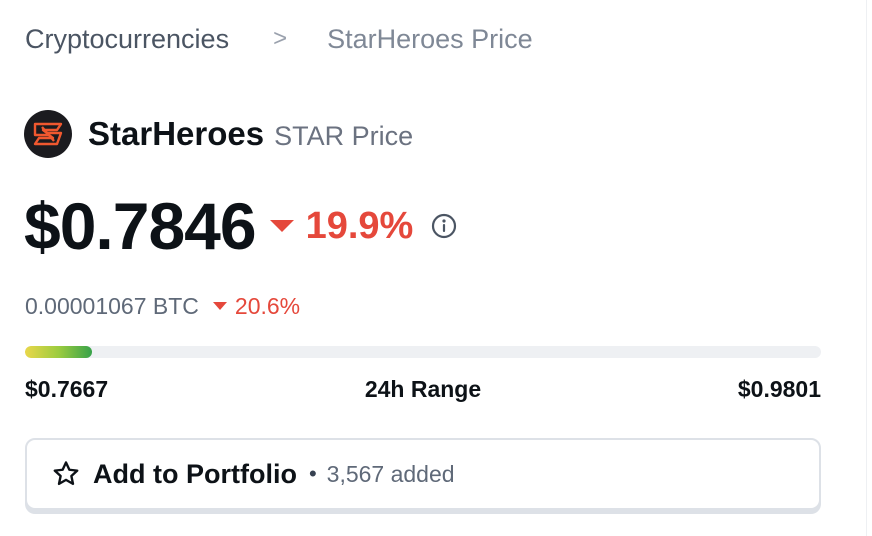 This screenshot has height=536, width=872. Describe the element at coordinates (444, 226) in the screenshot. I see `info-icon` at that location.